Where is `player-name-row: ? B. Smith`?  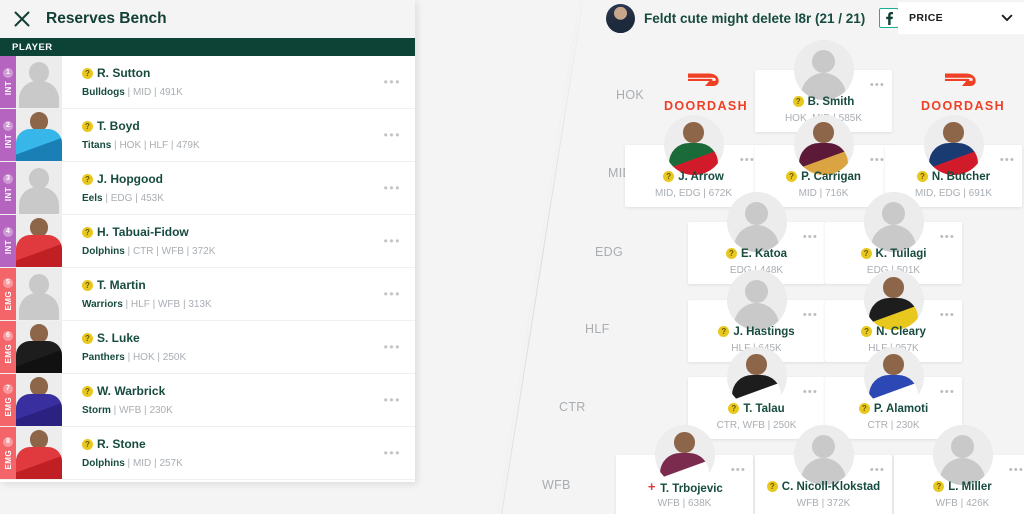
player-name-row: ? B. Smith is located at coordinates (823, 102).